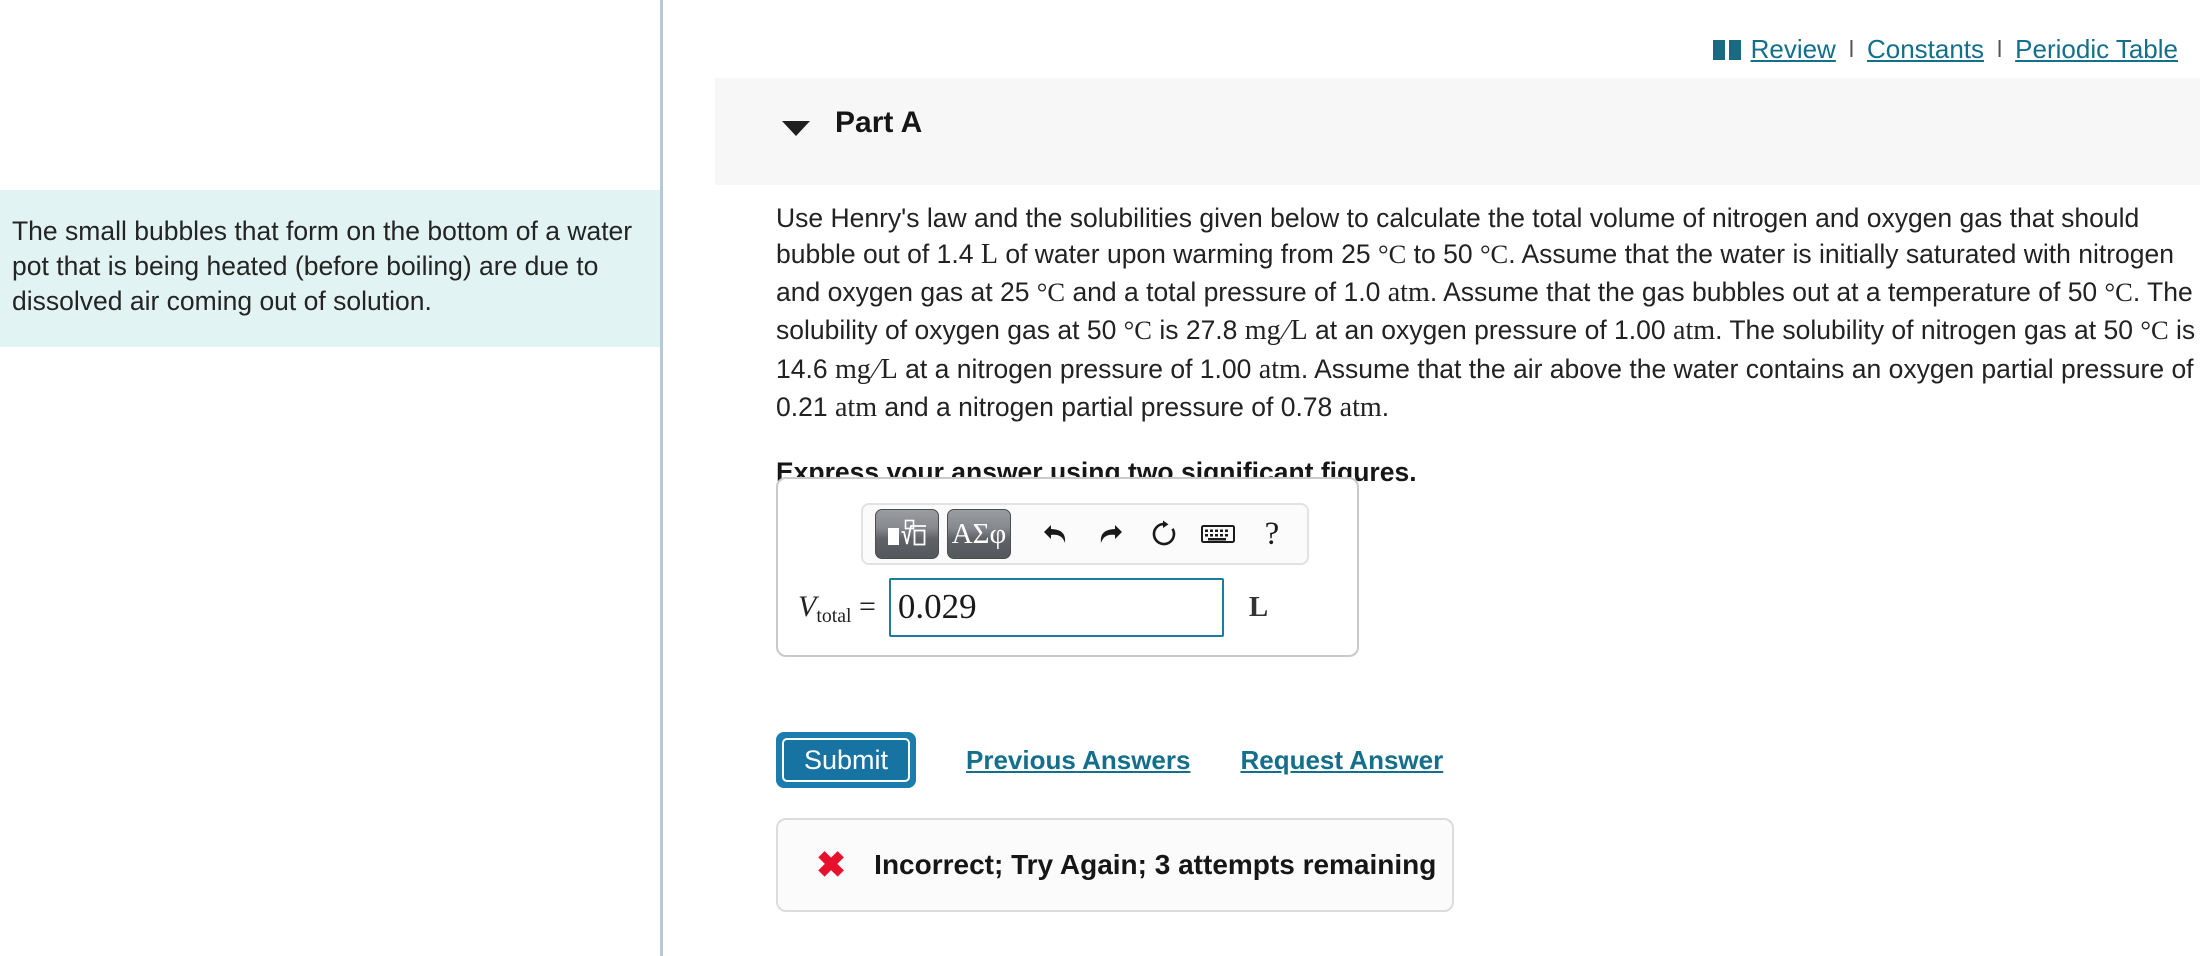 Image resolution: width=2200 pixels, height=956 pixels. Describe the element at coordinates (989, 255) in the screenshot. I see `unit-token: L` at that location.